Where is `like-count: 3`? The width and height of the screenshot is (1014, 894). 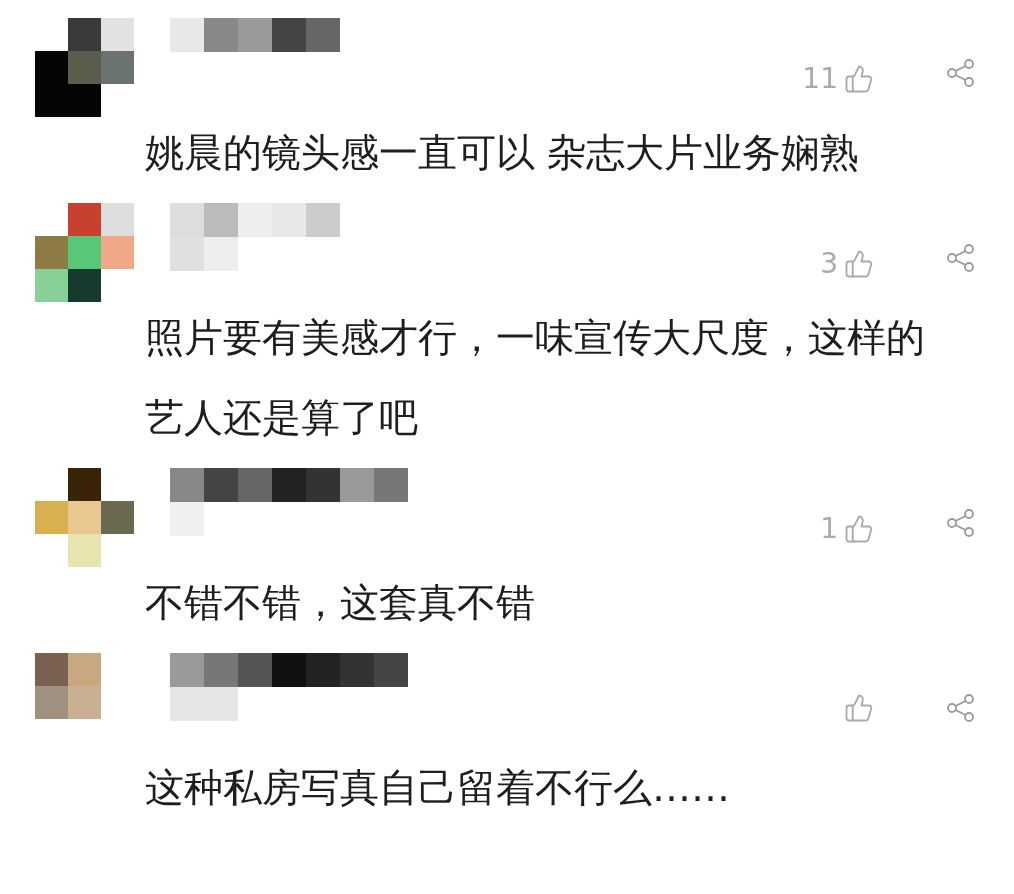 like-count: 3 is located at coordinates (829, 264).